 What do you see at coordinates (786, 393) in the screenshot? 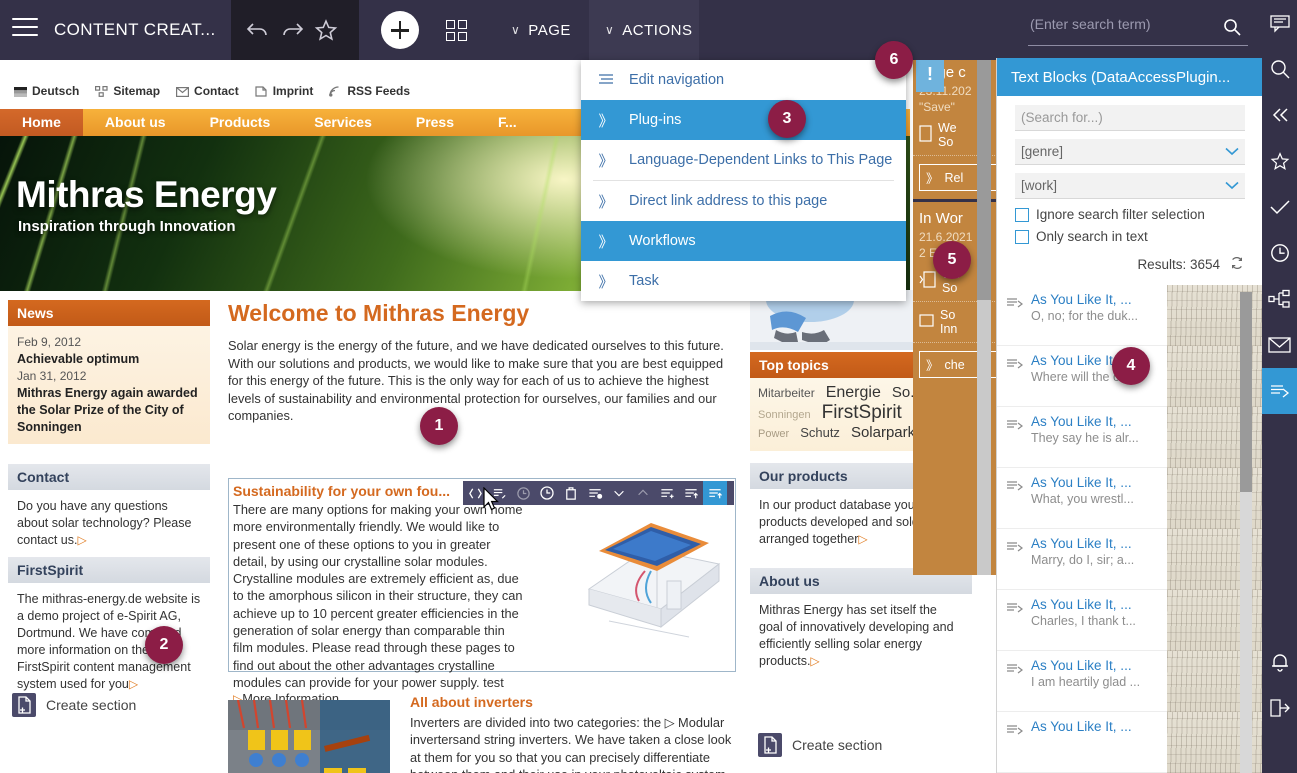
I see `tag: Mitarbeiter` at bounding box center [786, 393].